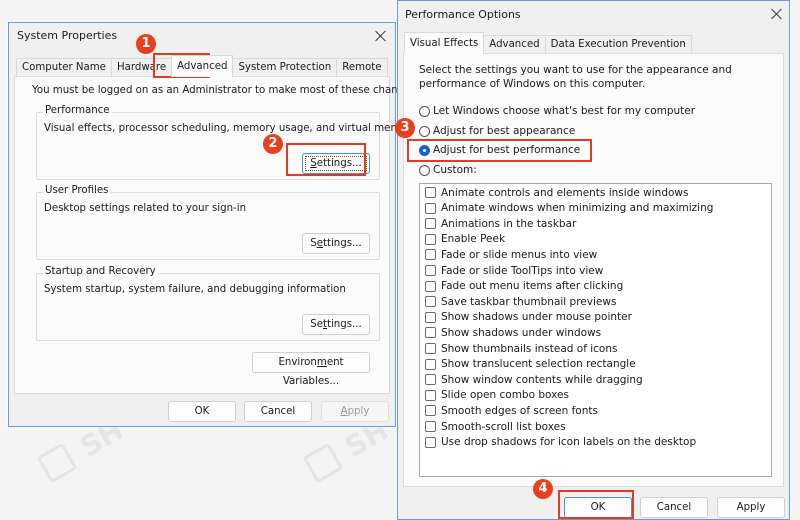 Image resolution: width=800 pixels, height=520 pixels. What do you see at coordinates (505, 395) in the screenshot?
I see `checkbox-label: Slide open combo boxes` at bounding box center [505, 395].